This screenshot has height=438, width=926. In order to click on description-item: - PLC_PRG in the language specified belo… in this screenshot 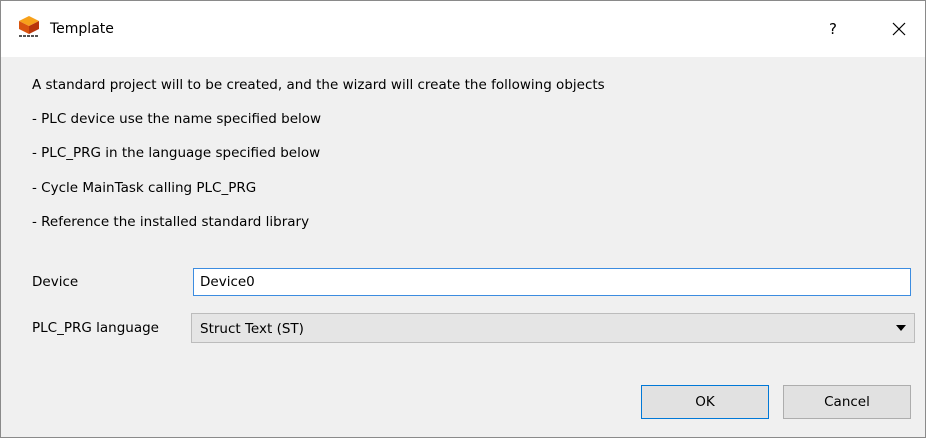, I will do `click(176, 153)`.